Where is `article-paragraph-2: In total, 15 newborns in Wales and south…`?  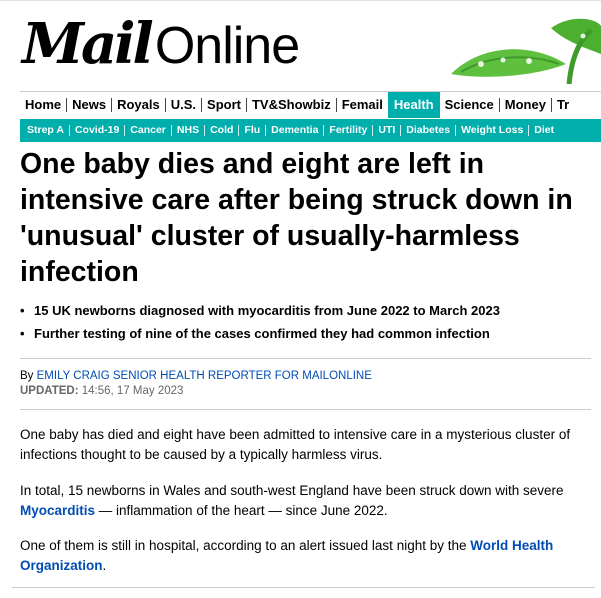
article-paragraph-2: In total, 15 newborns in Wales and south… is located at coordinates (305, 501).